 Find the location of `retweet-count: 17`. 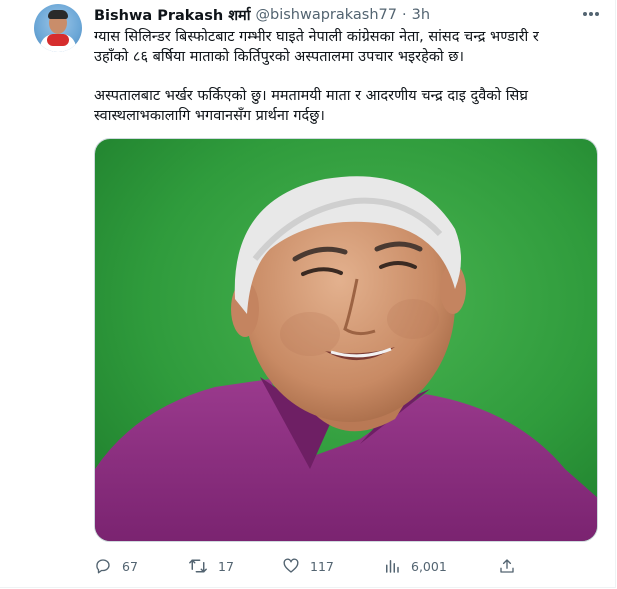

retweet-count: 17 is located at coordinates (226, 566).